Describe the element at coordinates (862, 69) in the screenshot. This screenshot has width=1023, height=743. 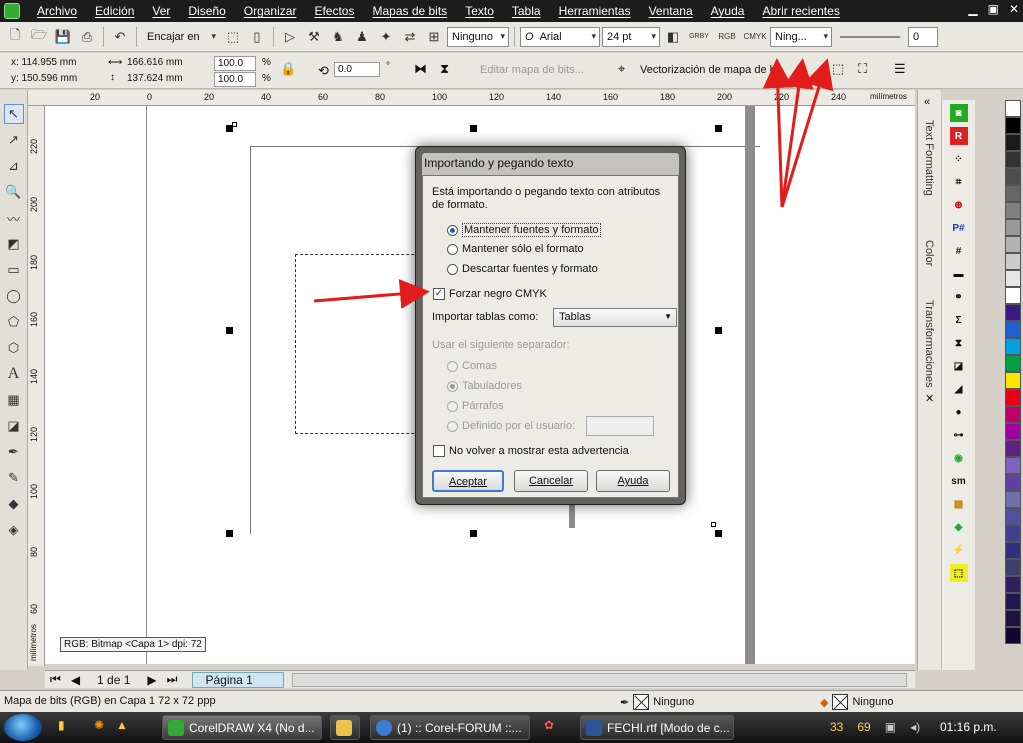
I see `resample-icon: ⛶` at that location.